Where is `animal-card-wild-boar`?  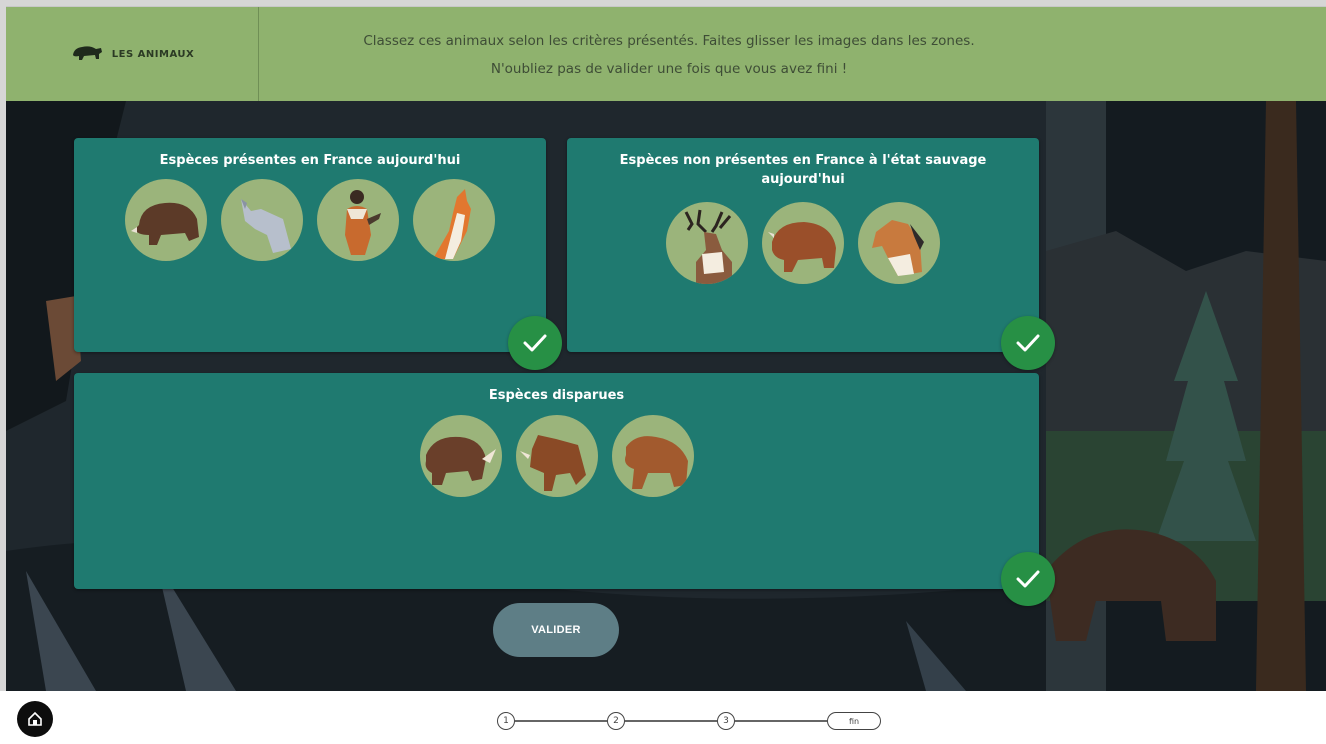
animal-card-wild-boar is located at coordinates (166, 220).